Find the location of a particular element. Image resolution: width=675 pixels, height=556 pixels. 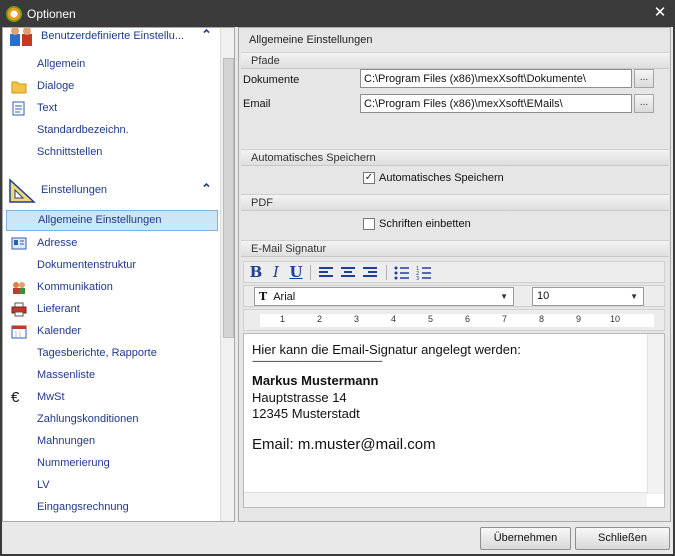

group-label: Einstellungen is located at coordinates (74, 190).